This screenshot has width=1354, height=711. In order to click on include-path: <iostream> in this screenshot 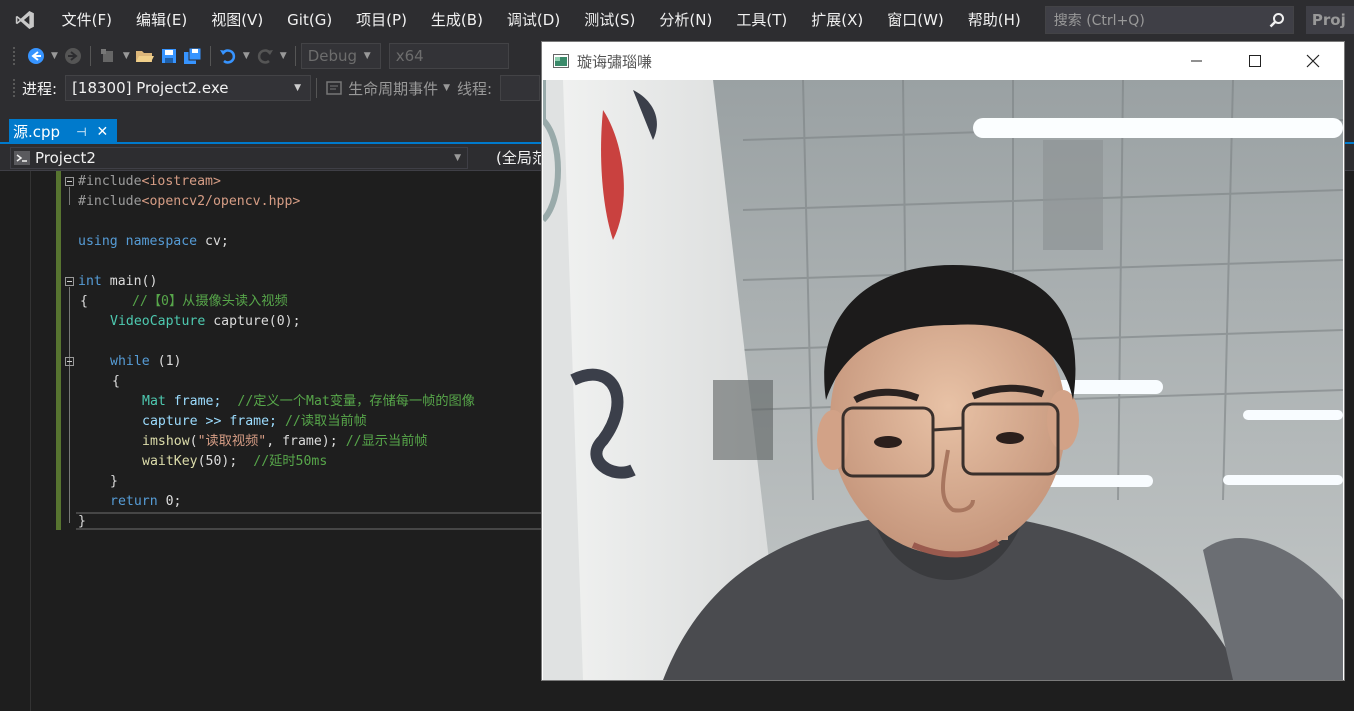, I will do `click(181, 181)`.